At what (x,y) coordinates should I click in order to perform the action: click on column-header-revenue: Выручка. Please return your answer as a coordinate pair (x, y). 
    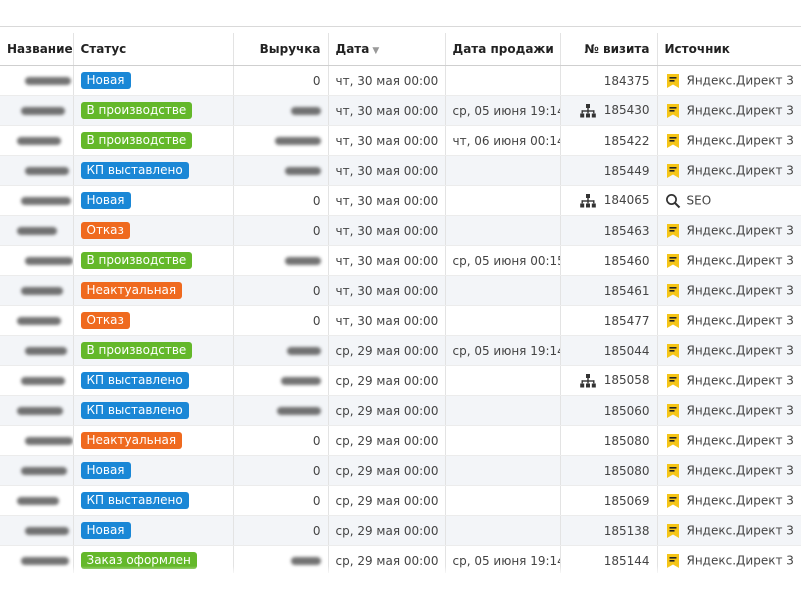
    Looking at the image, I should click on (281, 49).